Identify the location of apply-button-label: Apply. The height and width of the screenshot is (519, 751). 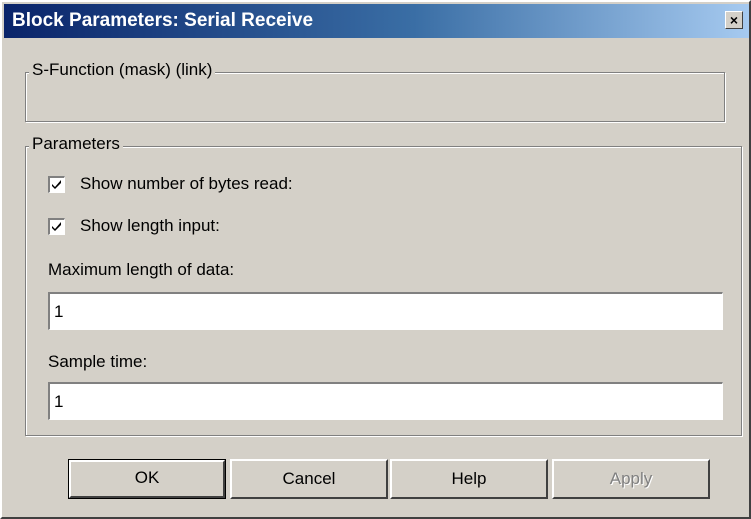
(631, 478).